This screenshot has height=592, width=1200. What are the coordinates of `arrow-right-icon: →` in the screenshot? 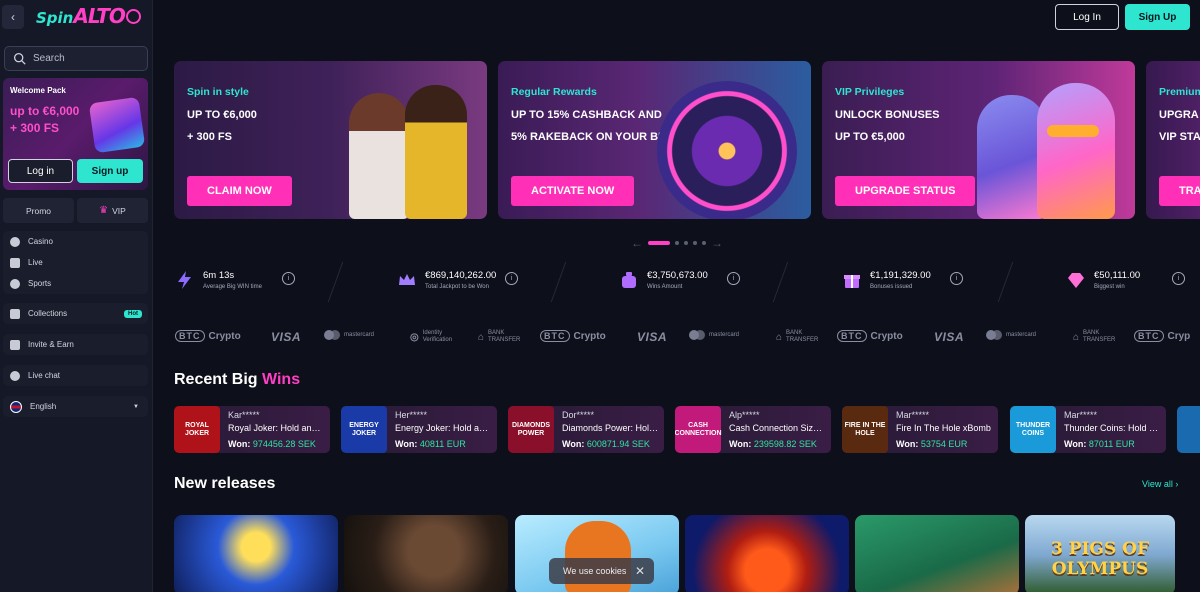 It's located at (717, 243).